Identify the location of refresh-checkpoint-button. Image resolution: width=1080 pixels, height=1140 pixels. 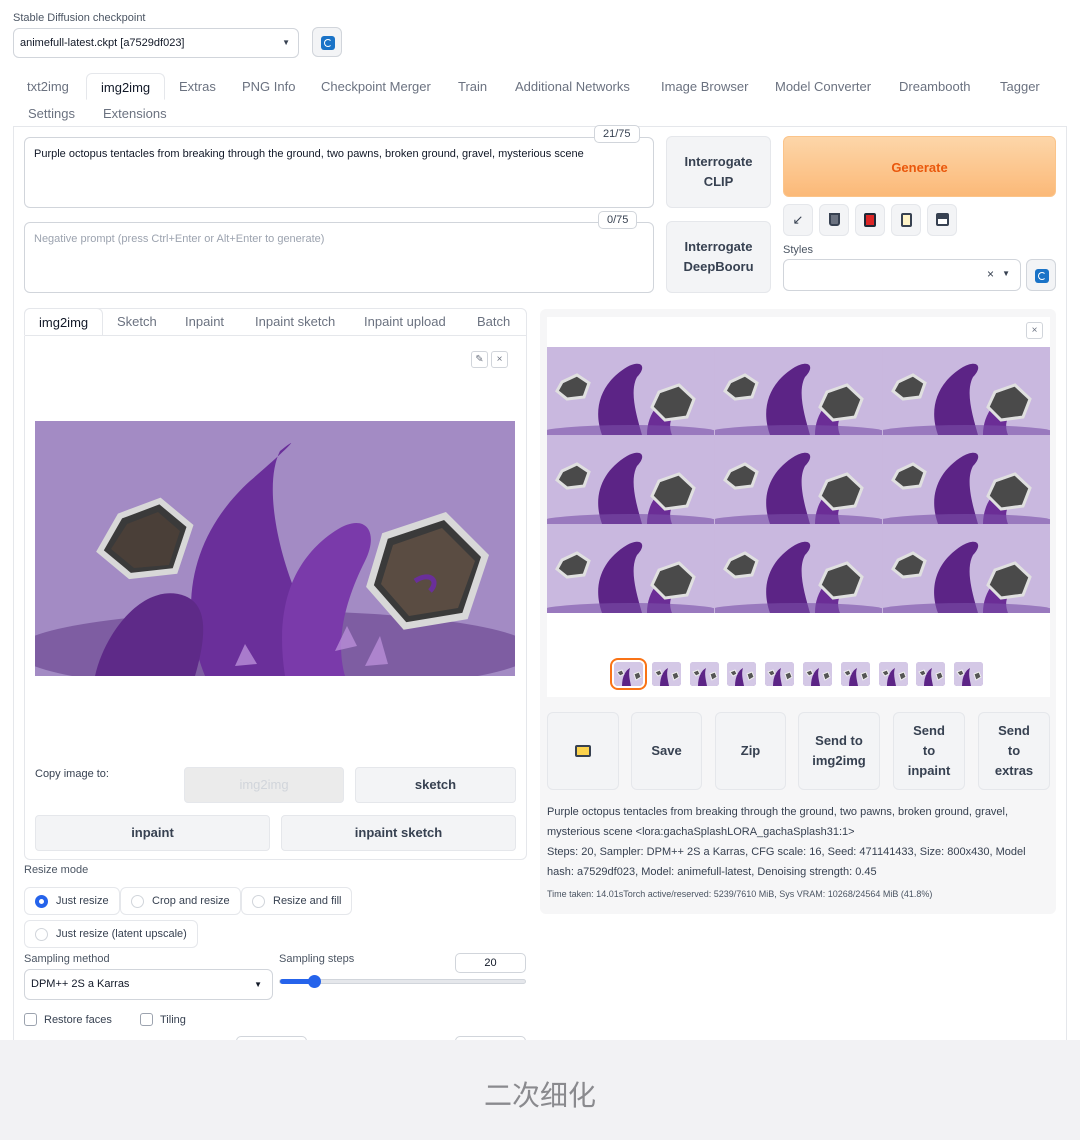
(327, 42).